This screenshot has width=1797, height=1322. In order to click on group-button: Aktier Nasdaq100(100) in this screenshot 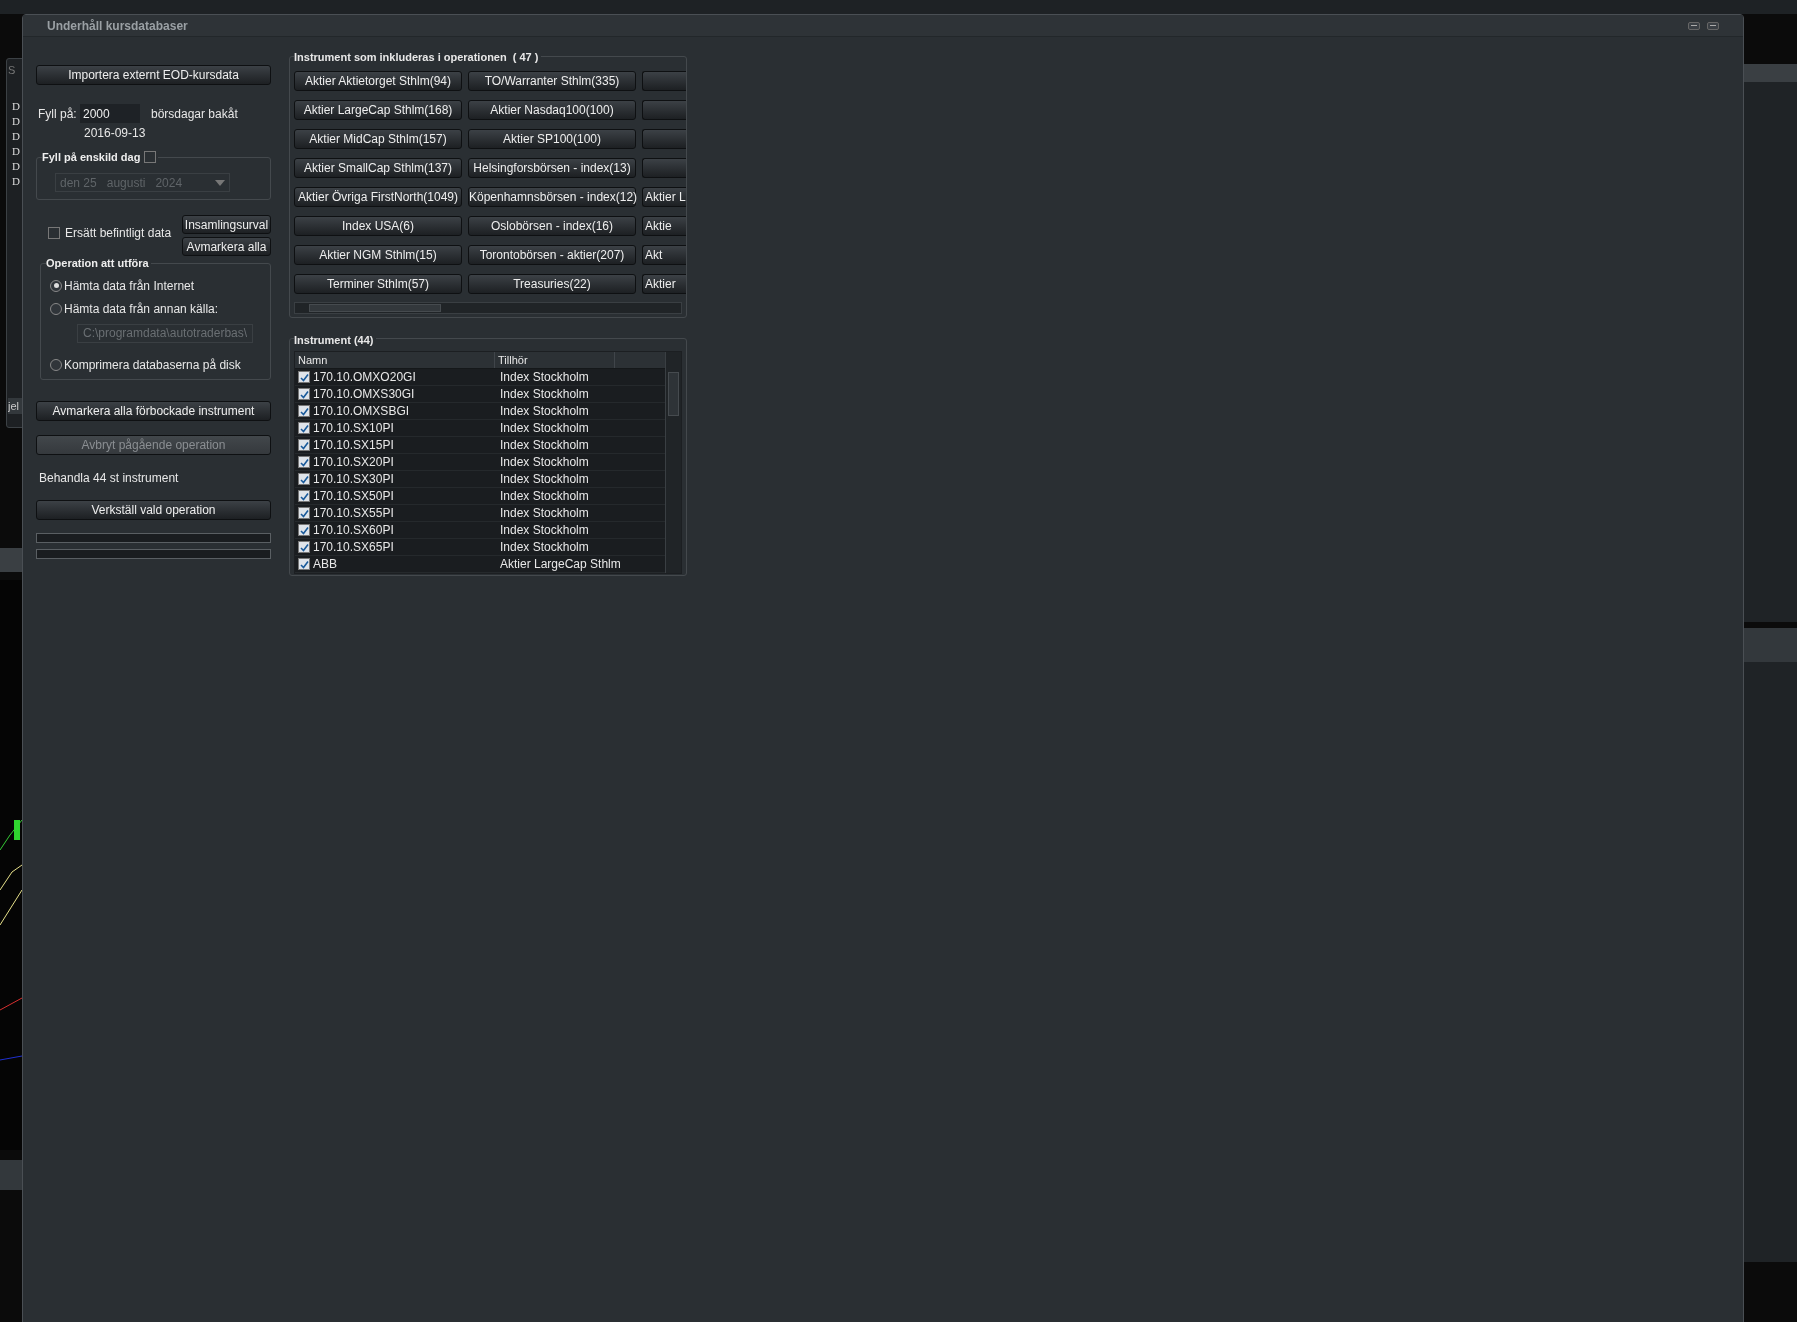, I will do `click(552, 110)`.